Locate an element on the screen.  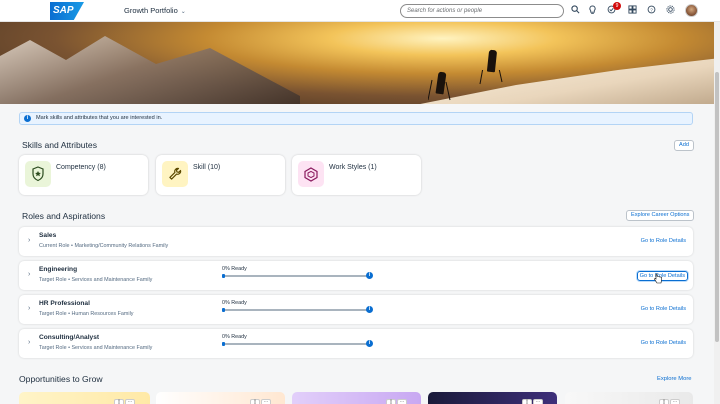
scrollbar-thumb is located at coordinates (717, 207).